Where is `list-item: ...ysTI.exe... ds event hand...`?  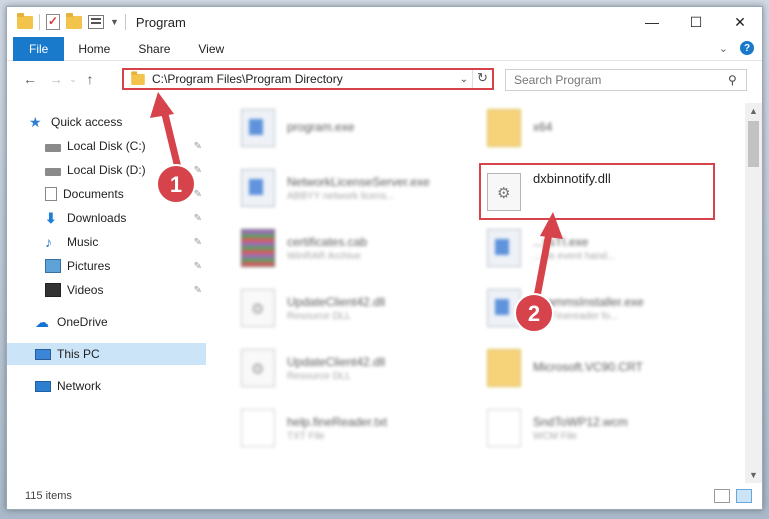 list-item: ...ysTI.exe... ds event hand... is located at coordinates (607, 248).